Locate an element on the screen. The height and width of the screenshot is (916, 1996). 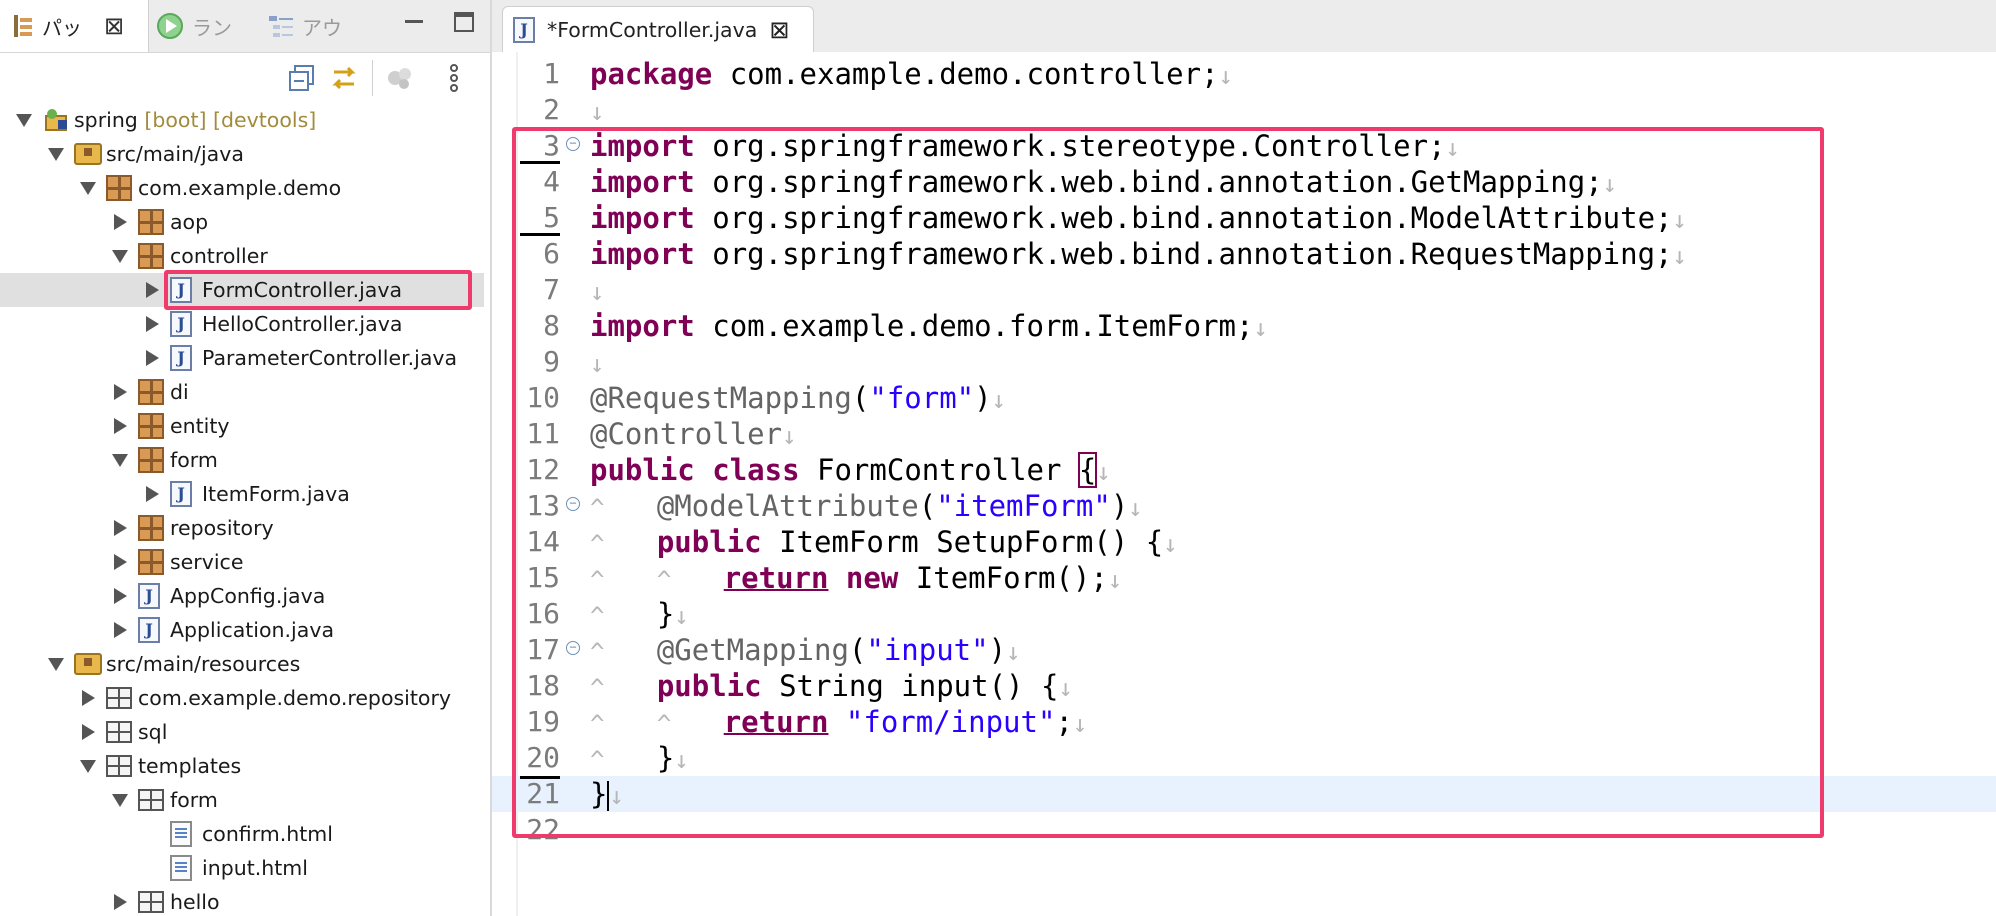
tab-outline: アウ is located at coordinates (305, 26).